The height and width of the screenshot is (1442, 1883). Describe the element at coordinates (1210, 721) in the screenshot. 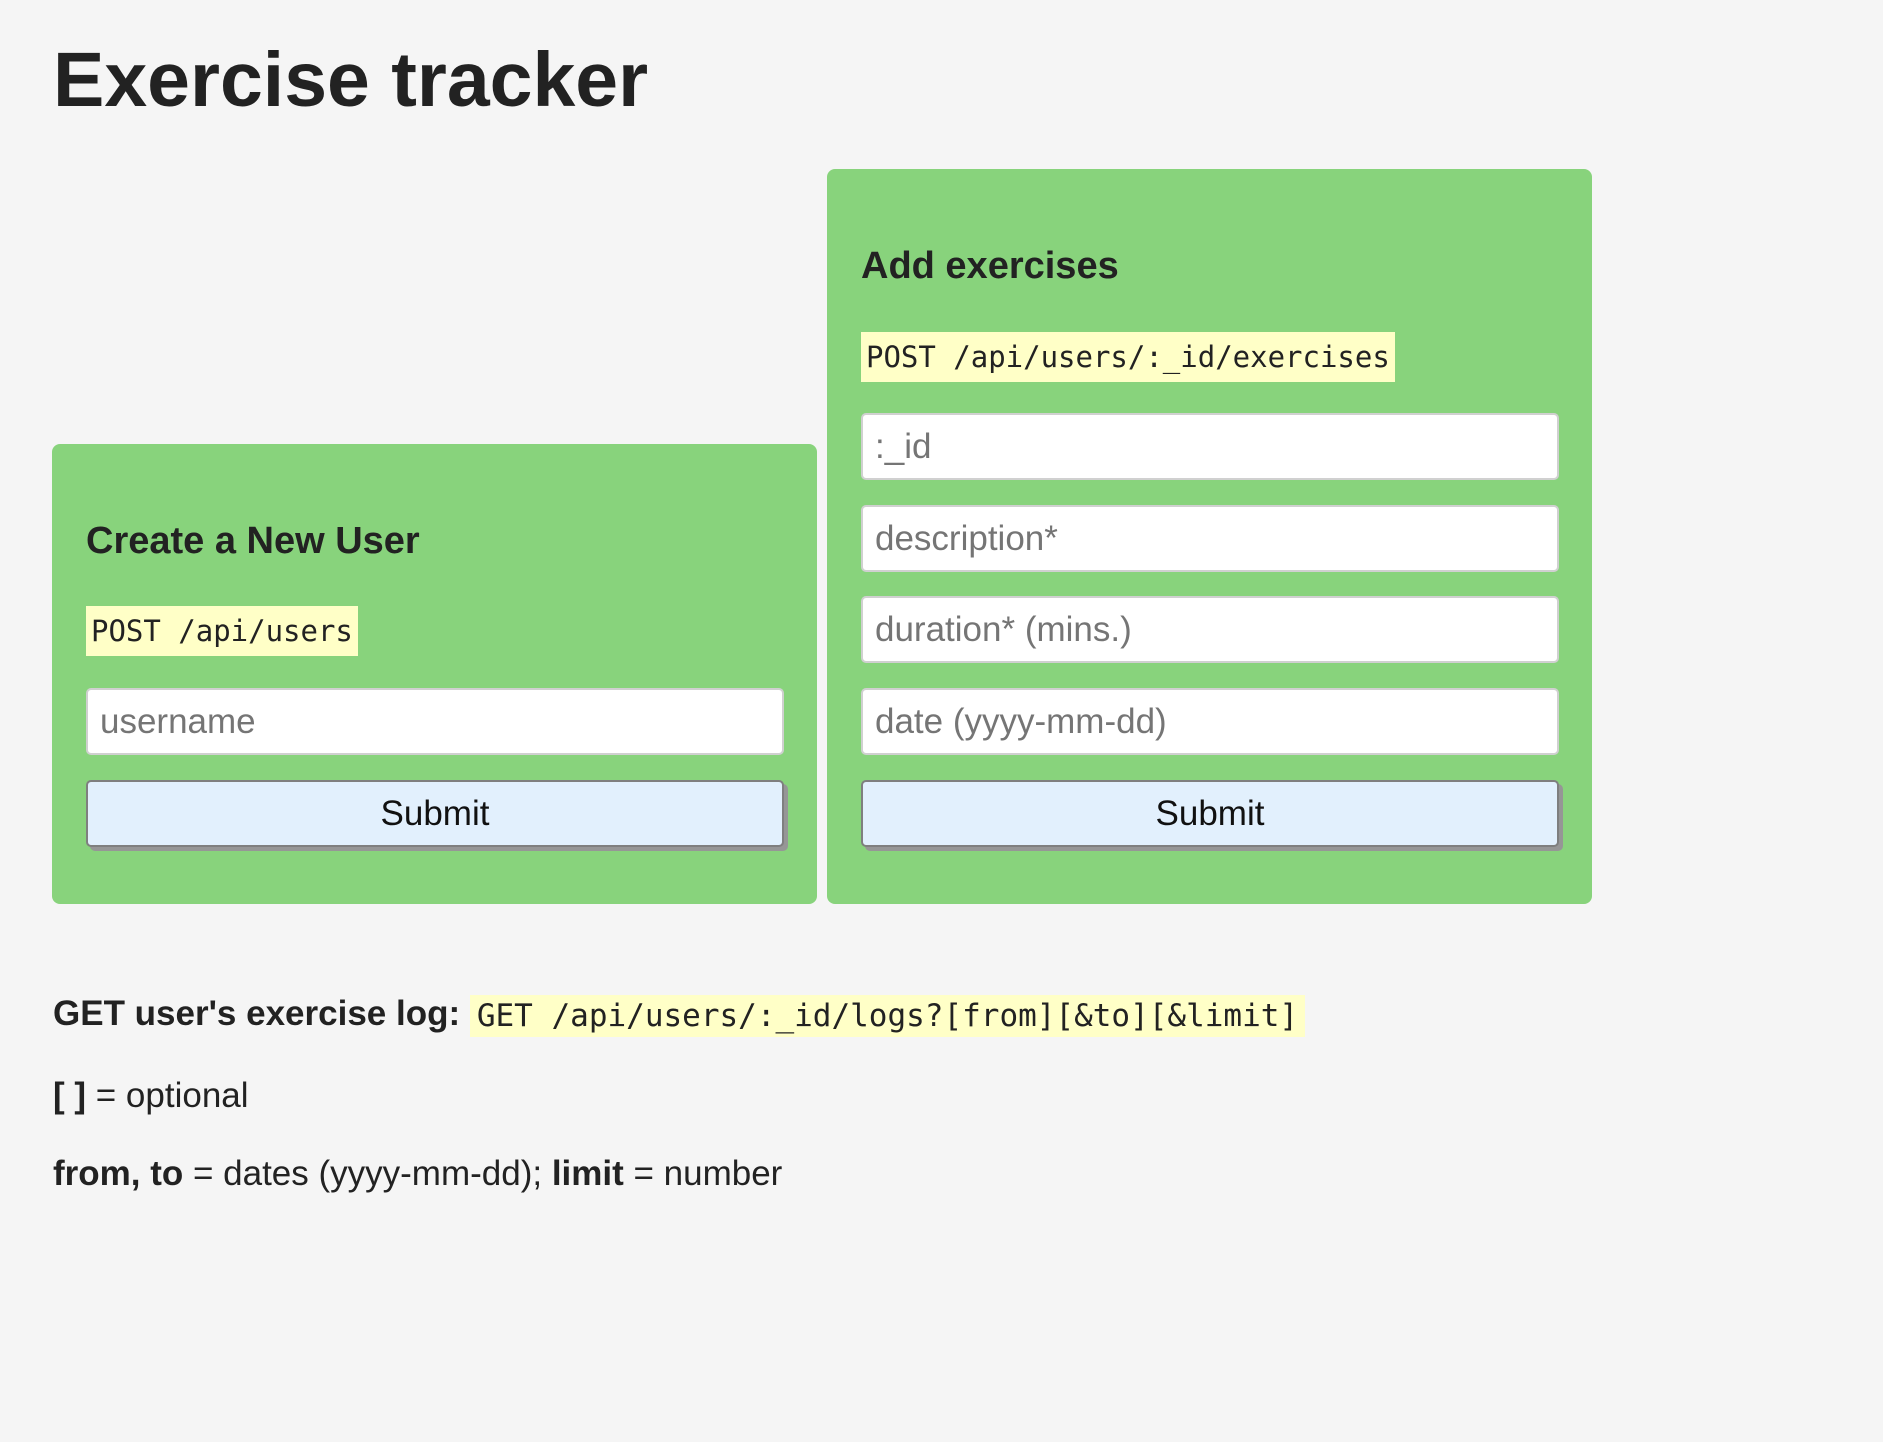

I see `date-input` at that location.